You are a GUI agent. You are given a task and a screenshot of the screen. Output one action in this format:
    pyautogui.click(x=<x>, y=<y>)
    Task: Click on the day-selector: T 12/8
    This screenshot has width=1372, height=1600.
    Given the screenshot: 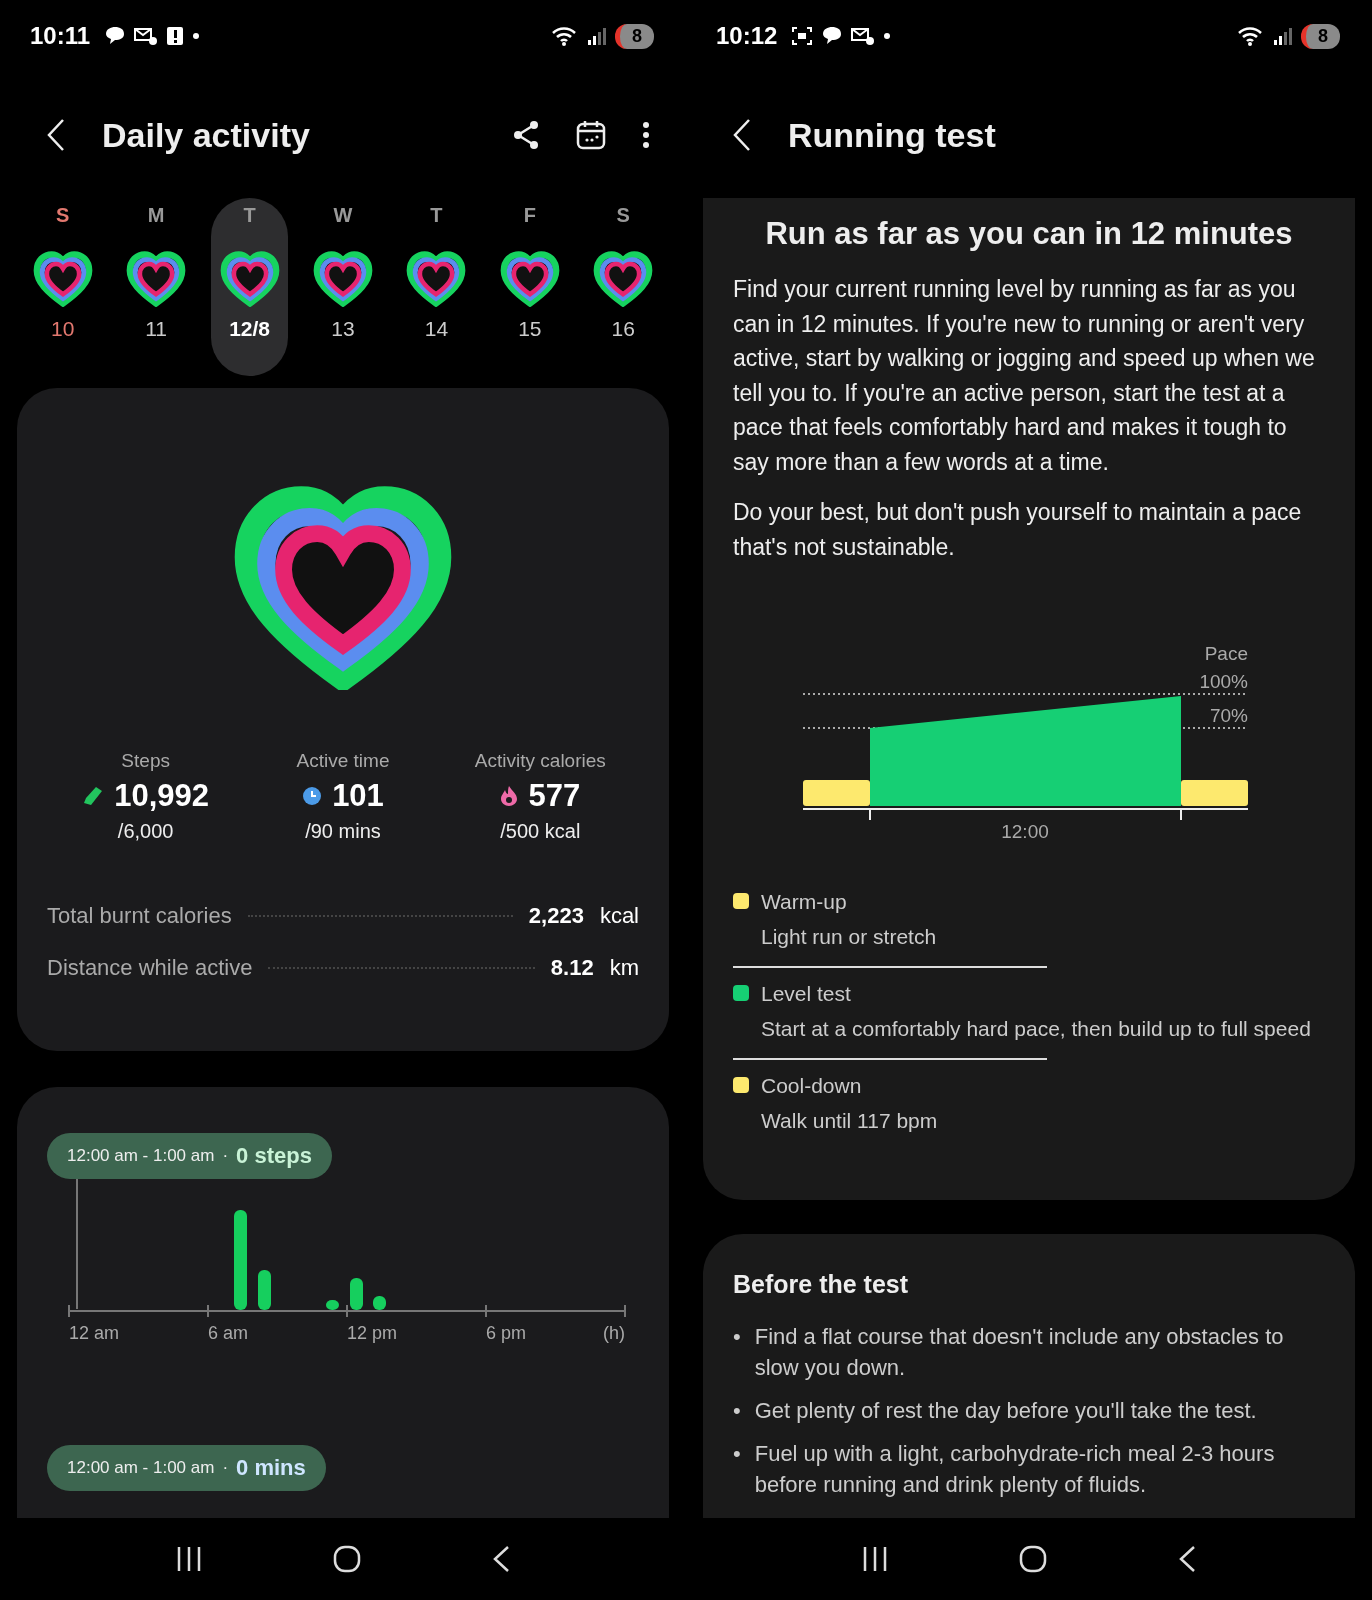 What is the action you would take?
    pyautogui.click(x=249, y=287)
    